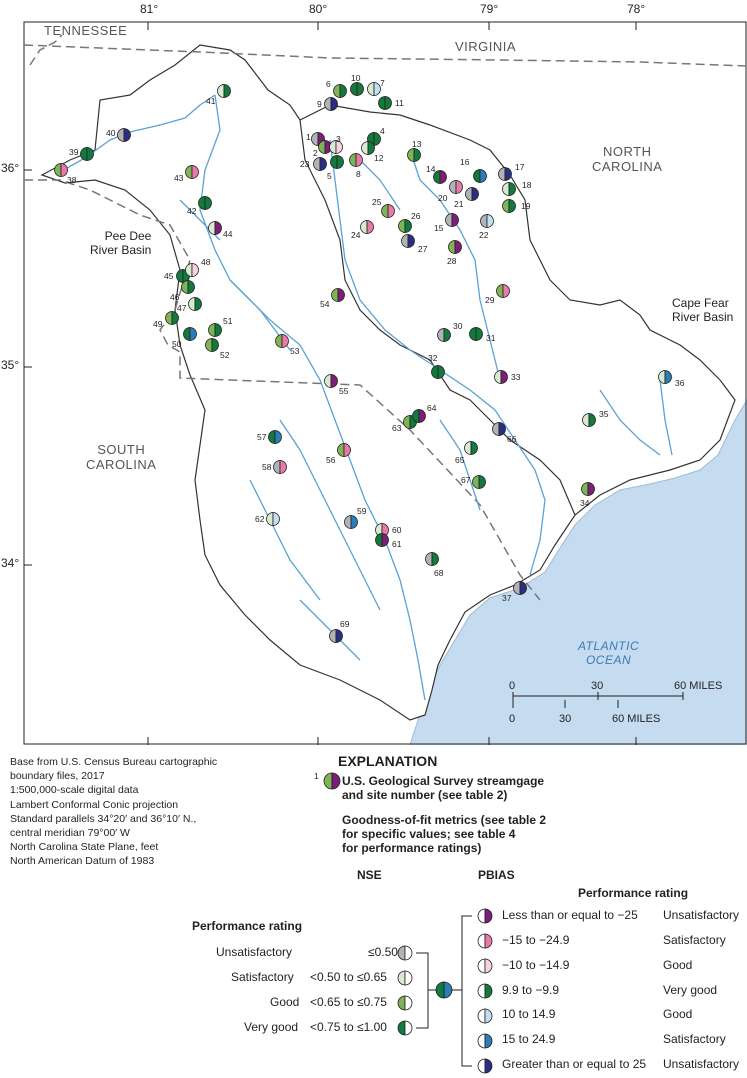 This screenshot has height=1078, width=747. I want to click on scale-mi-60: 60 MILES, so click(698, 686).